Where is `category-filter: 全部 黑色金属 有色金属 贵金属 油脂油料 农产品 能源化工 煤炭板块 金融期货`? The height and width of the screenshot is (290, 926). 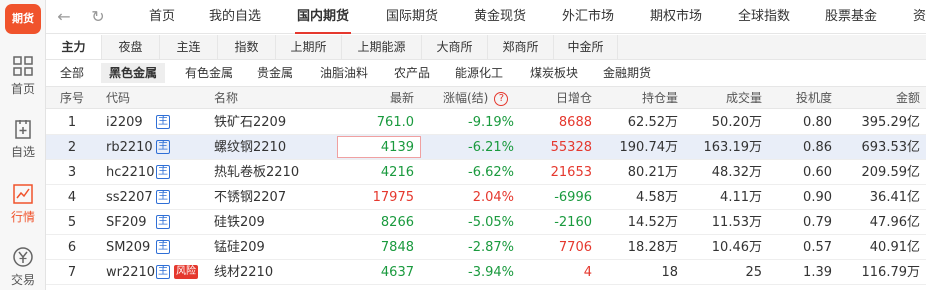
category-filter: 全部 黑色金属 有色金属 贵金属 油脂油料 农产品 能源化工 煤炭板块 金融期货 is located at coordinates (486, 73).